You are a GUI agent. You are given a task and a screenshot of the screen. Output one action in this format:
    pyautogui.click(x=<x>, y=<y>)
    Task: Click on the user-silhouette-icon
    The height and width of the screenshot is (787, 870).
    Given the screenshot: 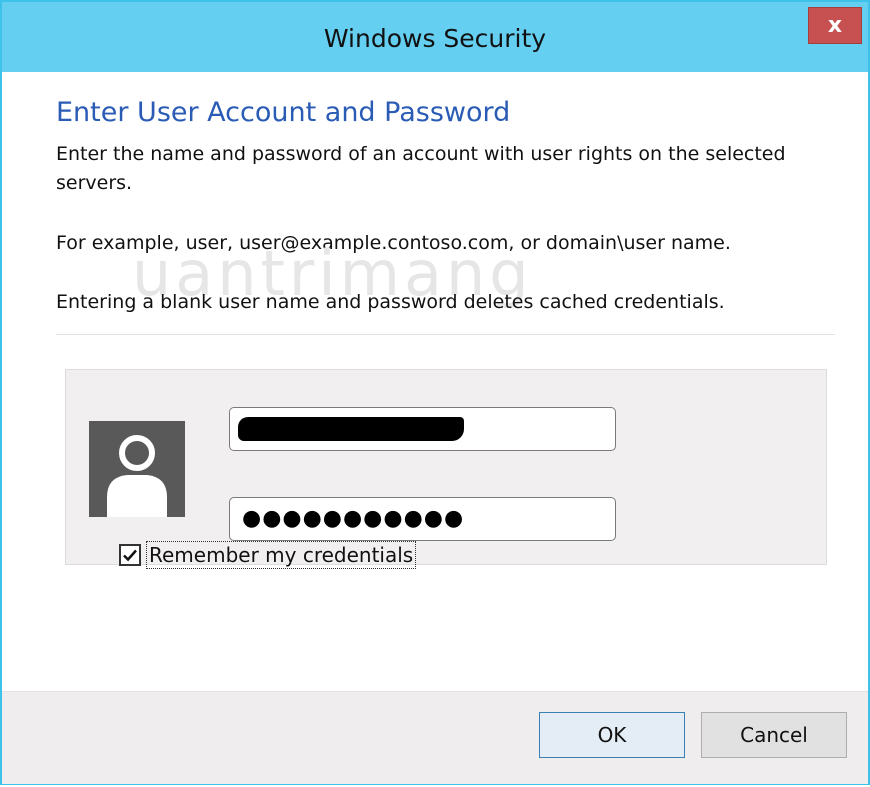 What is the action you would take?
    pyautogui.click(x=137, y=469)
    